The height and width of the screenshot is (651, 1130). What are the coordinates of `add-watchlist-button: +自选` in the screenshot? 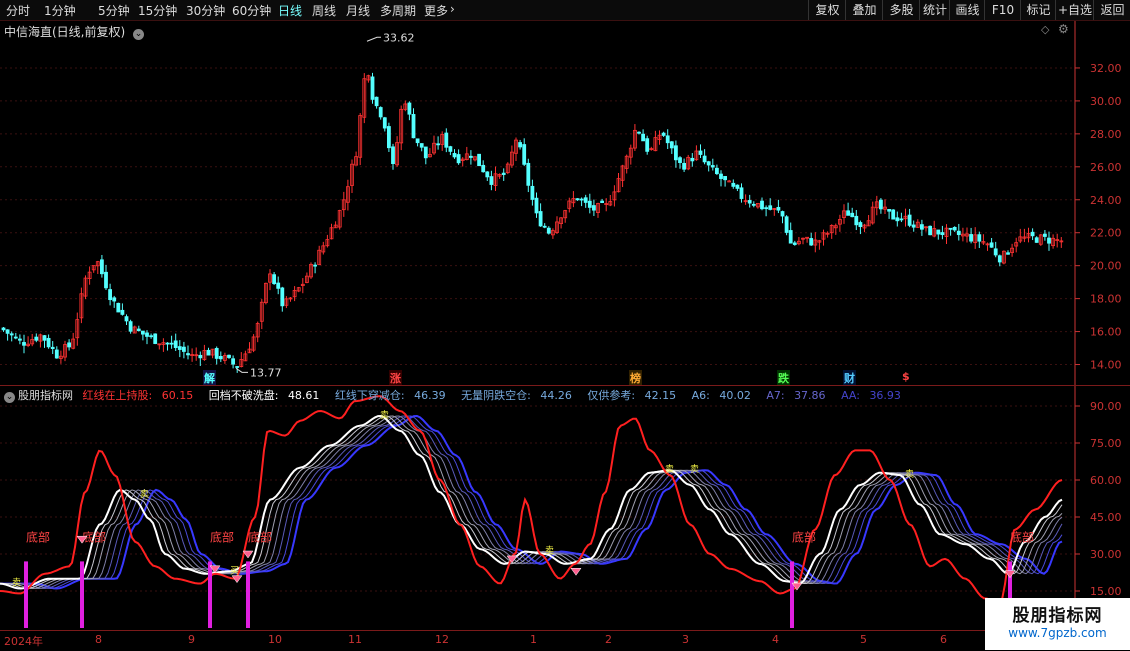 It's located at (1074, 10).